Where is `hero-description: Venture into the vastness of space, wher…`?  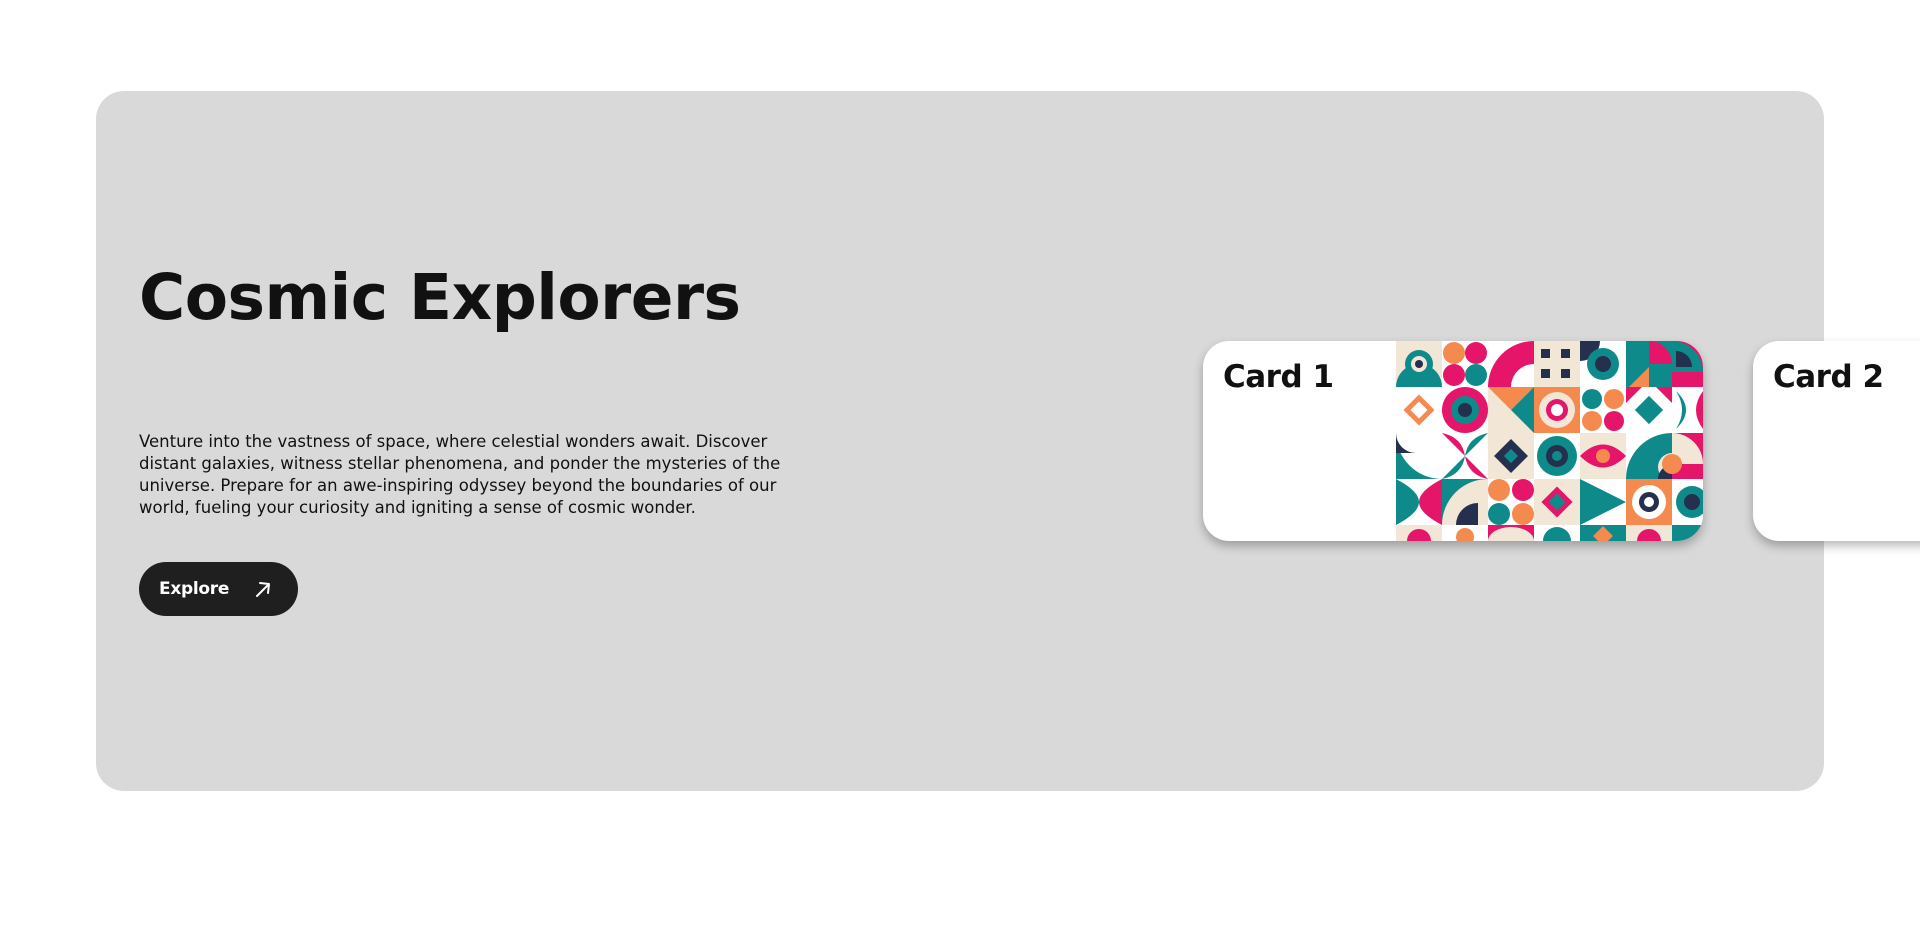
hero-description: Venture into the vastness of space, wher… is located at coordinates (460, 474).